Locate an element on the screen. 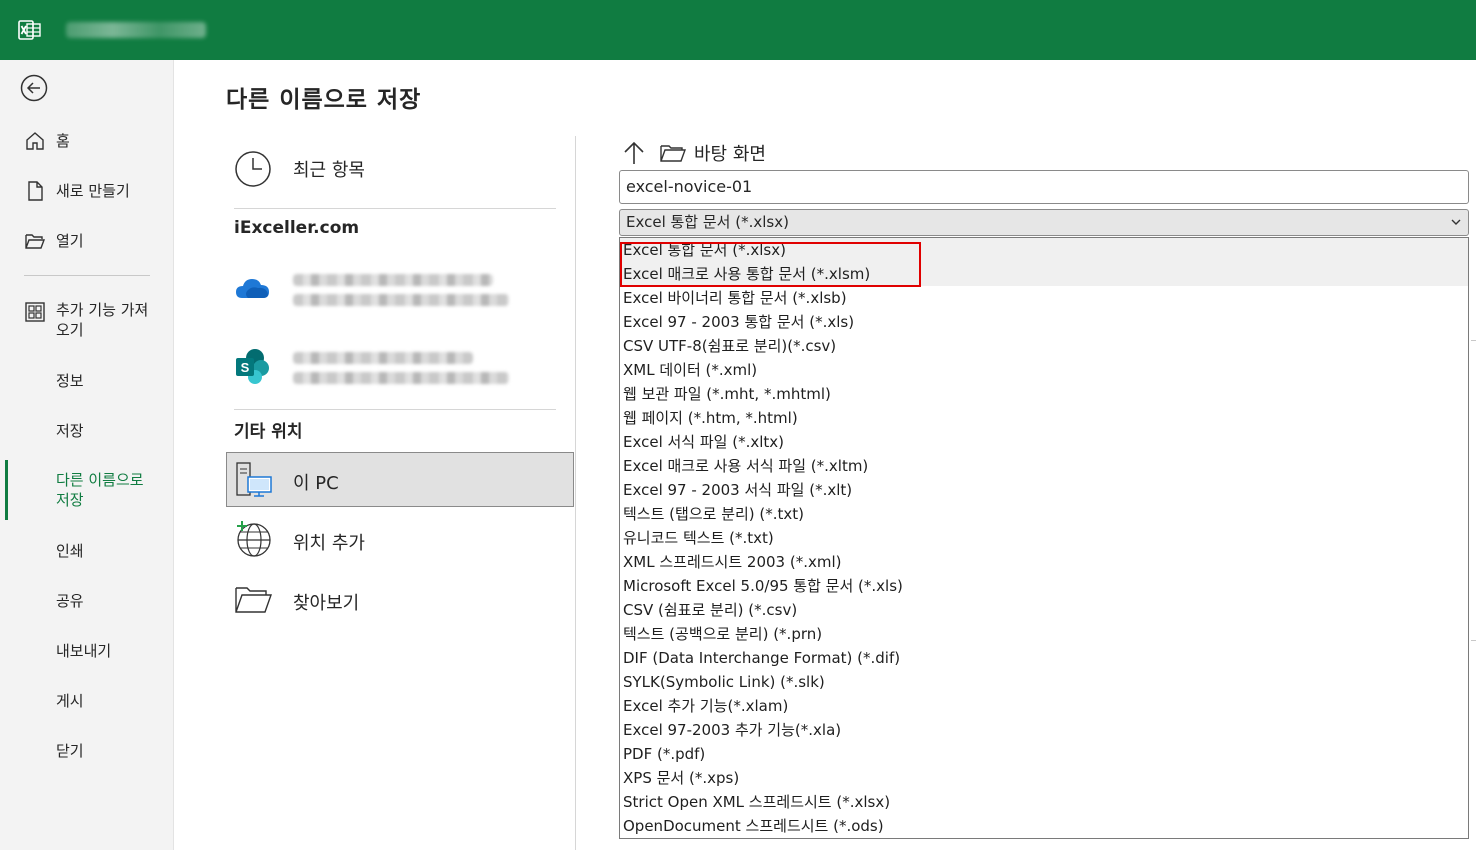 This screenshot has width=1476, height=850. nav-save-as: 다른 이름으로 저장 is located at coordinates (87, 491).